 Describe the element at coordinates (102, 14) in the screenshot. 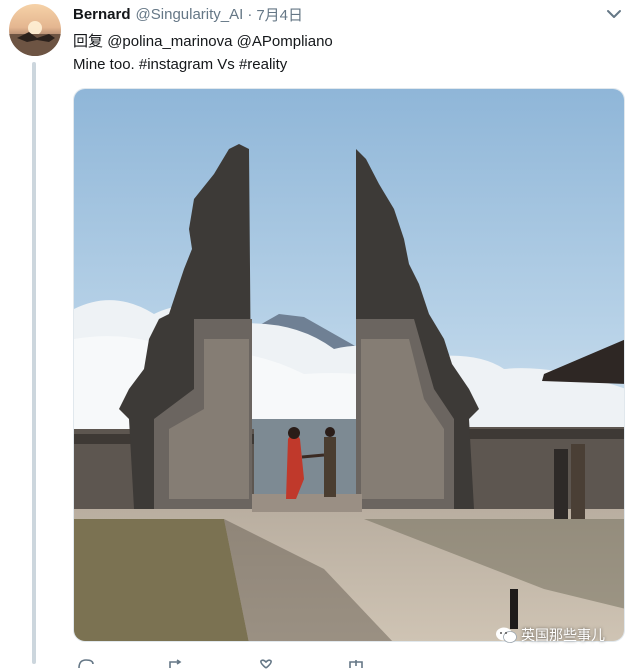

I see `display-name: Bernard` at that location.